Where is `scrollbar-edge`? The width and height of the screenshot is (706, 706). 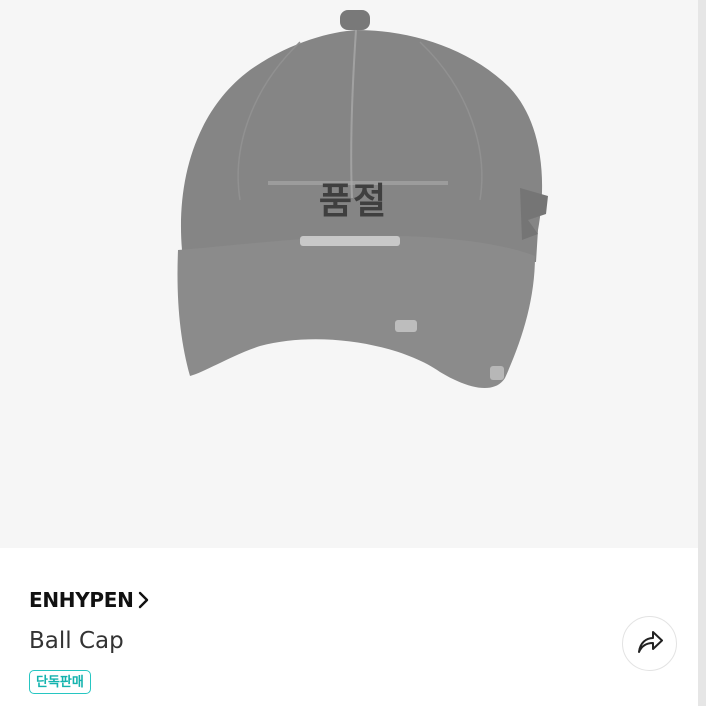
scrollbar-edge is located at coordinates (702, 353).